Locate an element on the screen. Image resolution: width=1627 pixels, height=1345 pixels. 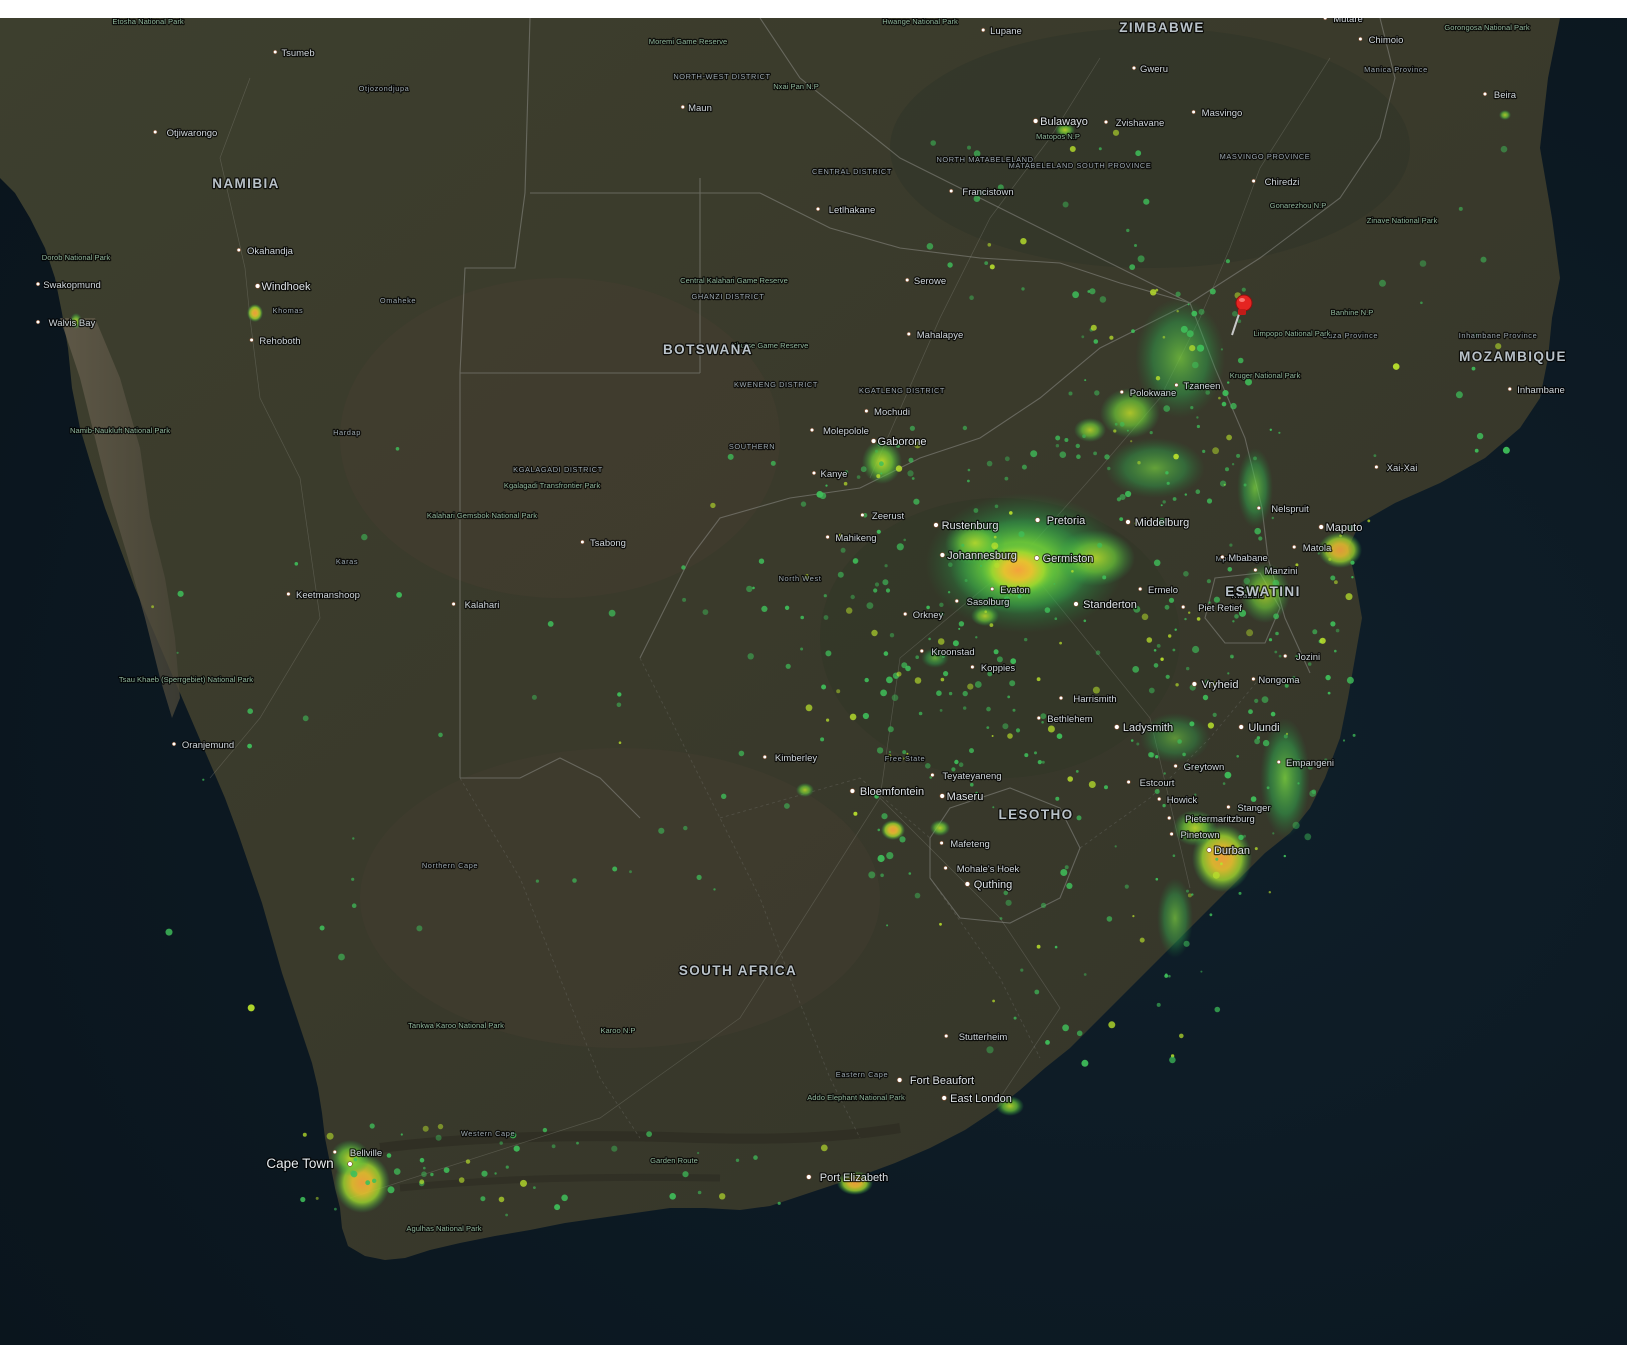
city-dot-fort-beaufort is located at coordinates (899, 1080).